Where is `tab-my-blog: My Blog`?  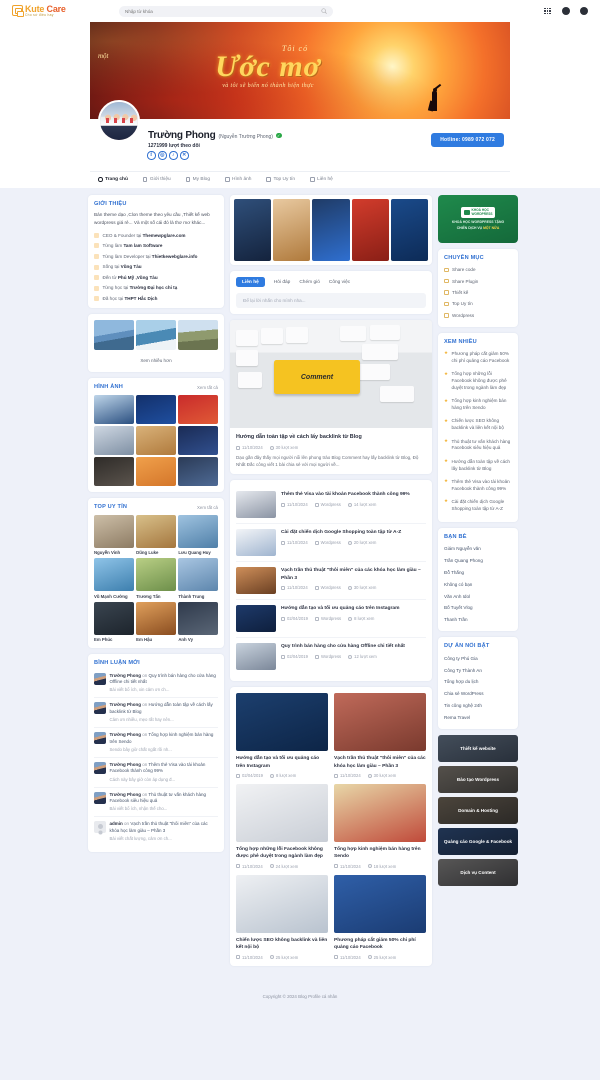 tab-my-blog: My Blog is located at coordinates (197, 179).